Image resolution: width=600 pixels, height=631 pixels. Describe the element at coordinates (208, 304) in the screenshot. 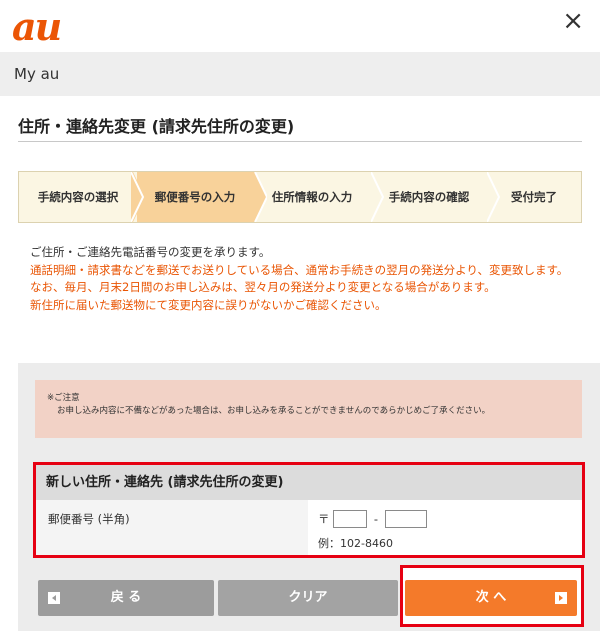

I see `intro-line: 新住所に届いた郵送物にて変更内容に誤りがないかご確認ください。` at that location.